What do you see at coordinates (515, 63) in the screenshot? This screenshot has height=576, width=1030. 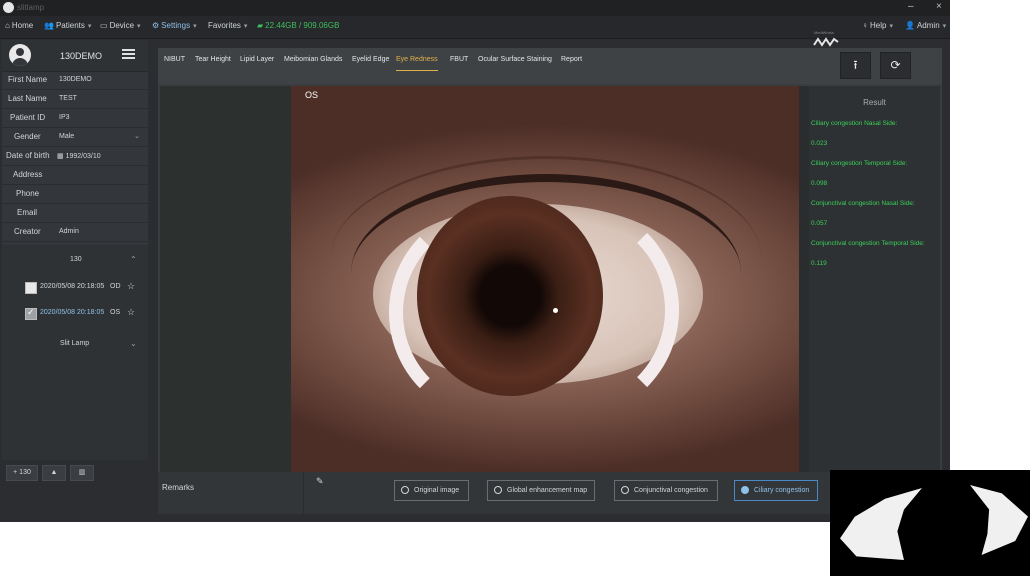 I see `tab-ocular-surface-staining: Ocular Surface Staining` at bounding box center [515, 63].